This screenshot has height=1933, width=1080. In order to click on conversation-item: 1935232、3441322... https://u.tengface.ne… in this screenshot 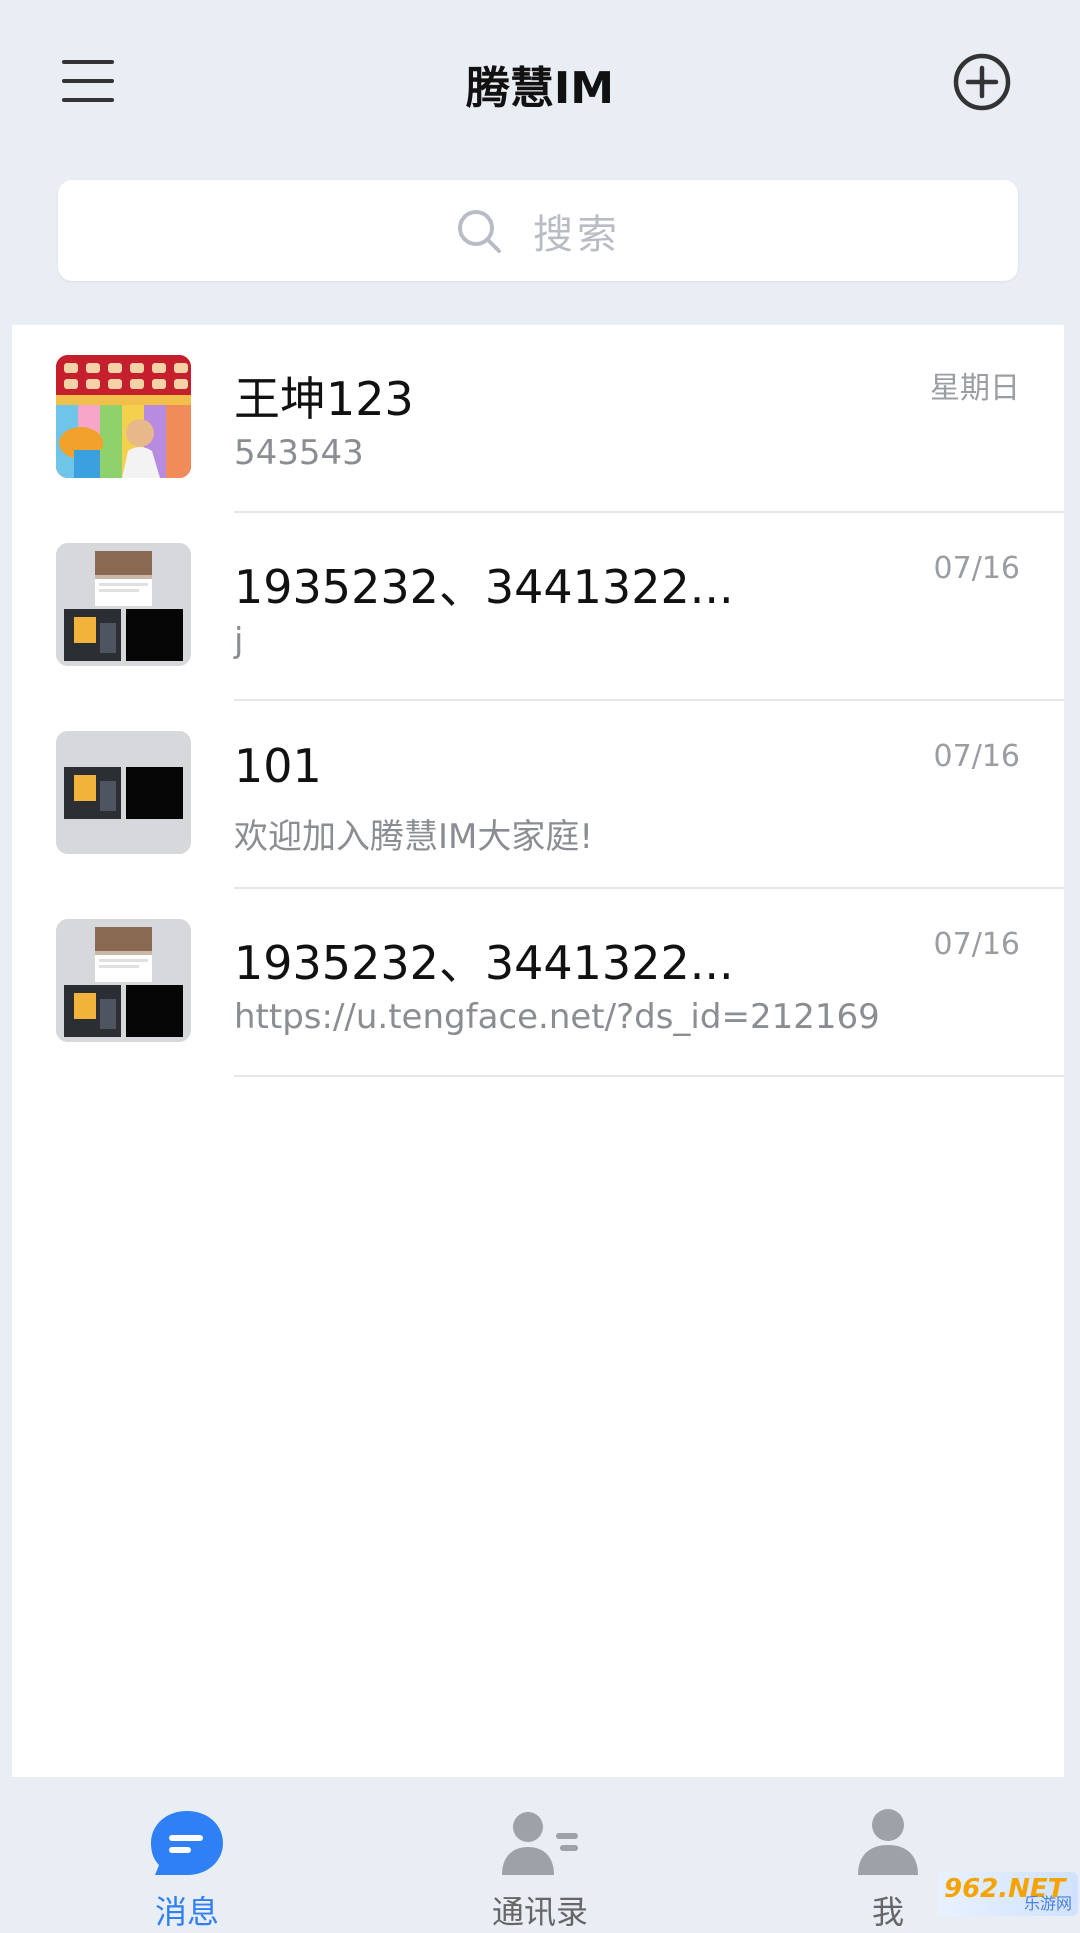, I will do `click(538, 983)`.